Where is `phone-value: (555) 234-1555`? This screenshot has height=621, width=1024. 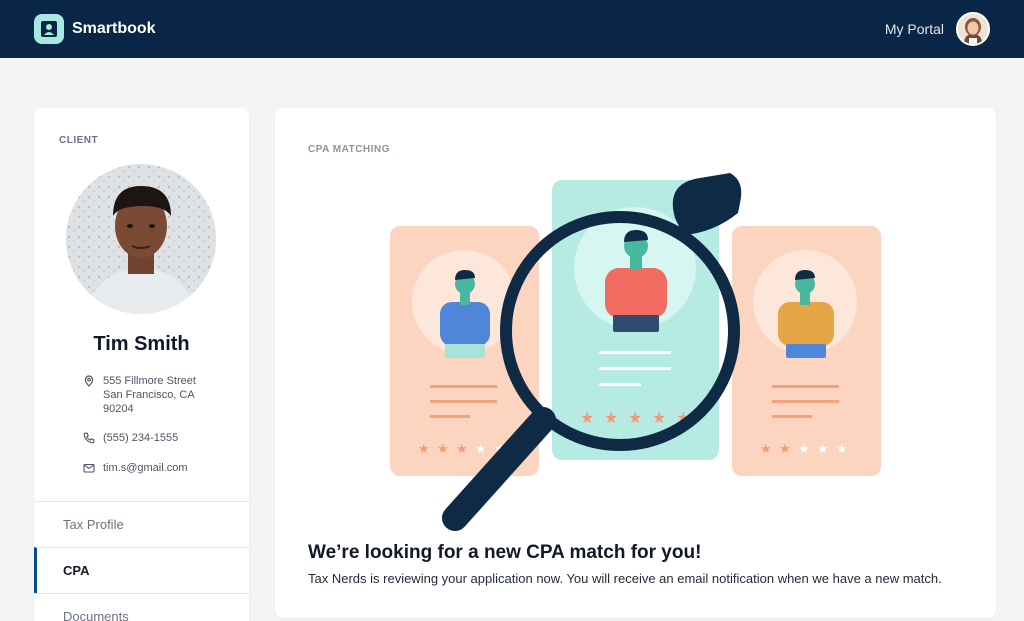
phone-value: (555) 234-1555 is located at coordinates (140, 438).